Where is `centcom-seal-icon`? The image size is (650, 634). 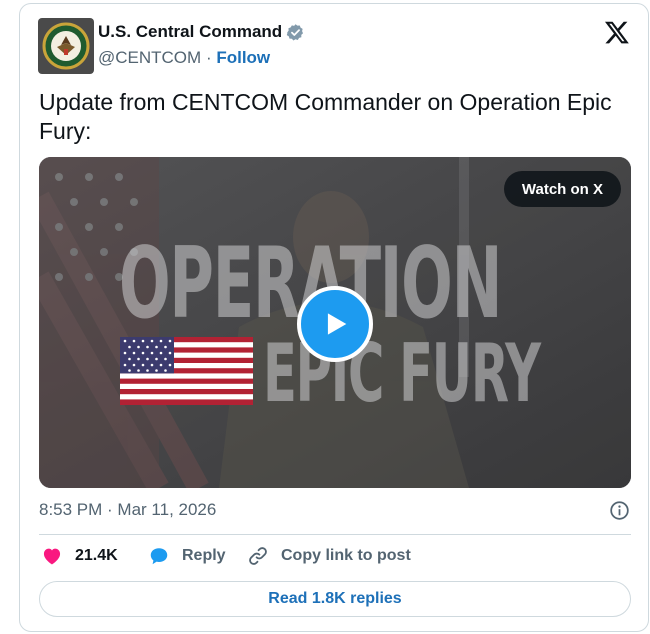
centcom-seal-icon is located at coordinates (66, 46).